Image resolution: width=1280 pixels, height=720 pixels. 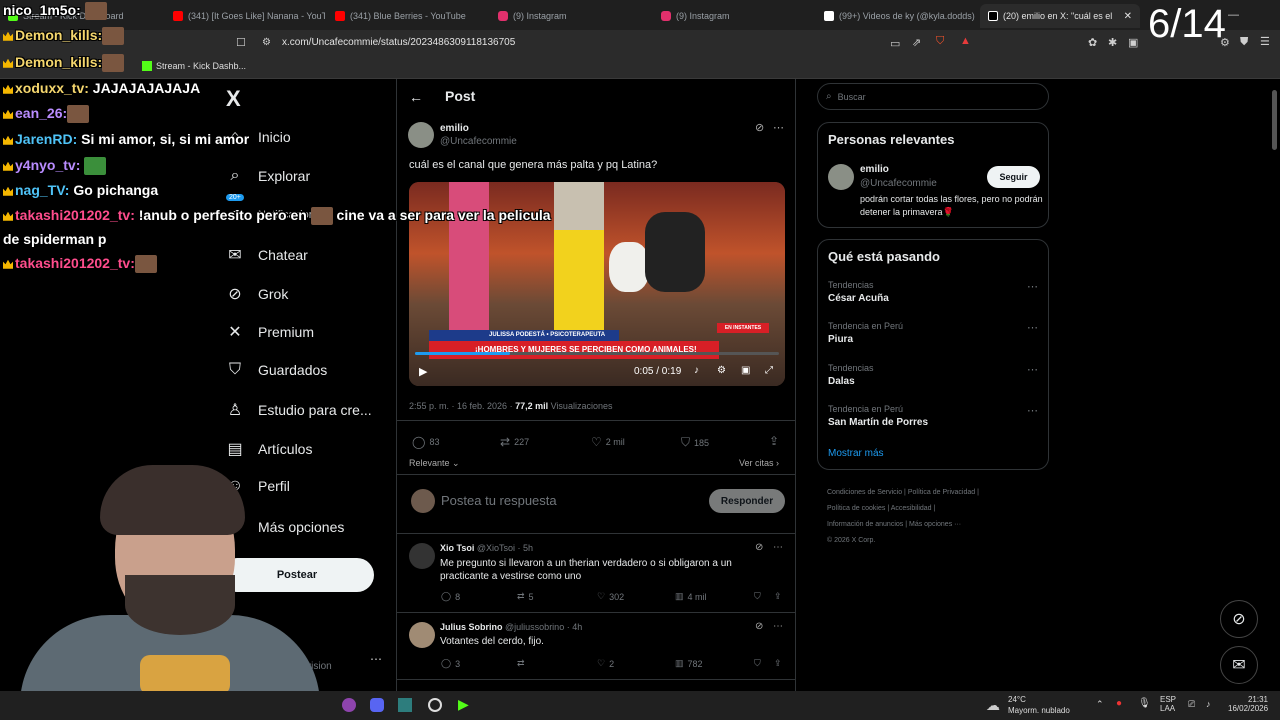 What do you see at coordinates (865, 333) in the screenshot?
I see `trend-item: Tendencia en Perú Piura` at bounding box center [865, 333].